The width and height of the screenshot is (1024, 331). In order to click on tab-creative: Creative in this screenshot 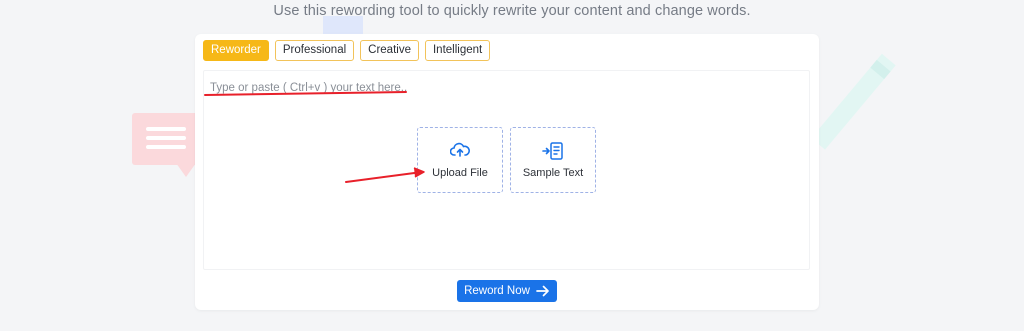, I will do `click(389, 50)`.